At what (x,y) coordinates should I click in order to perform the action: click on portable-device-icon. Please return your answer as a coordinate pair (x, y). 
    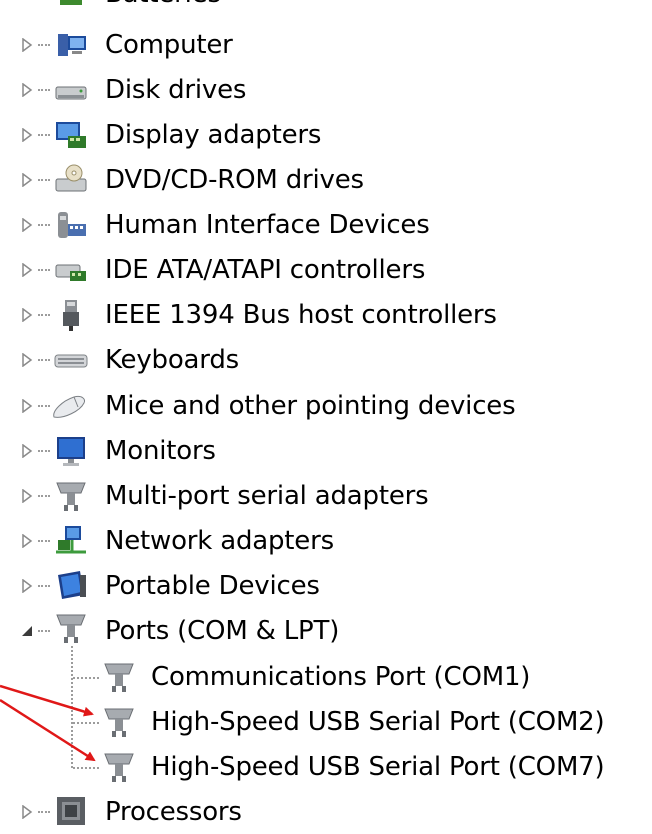
    Looking at the image, I should click on (71, 586).